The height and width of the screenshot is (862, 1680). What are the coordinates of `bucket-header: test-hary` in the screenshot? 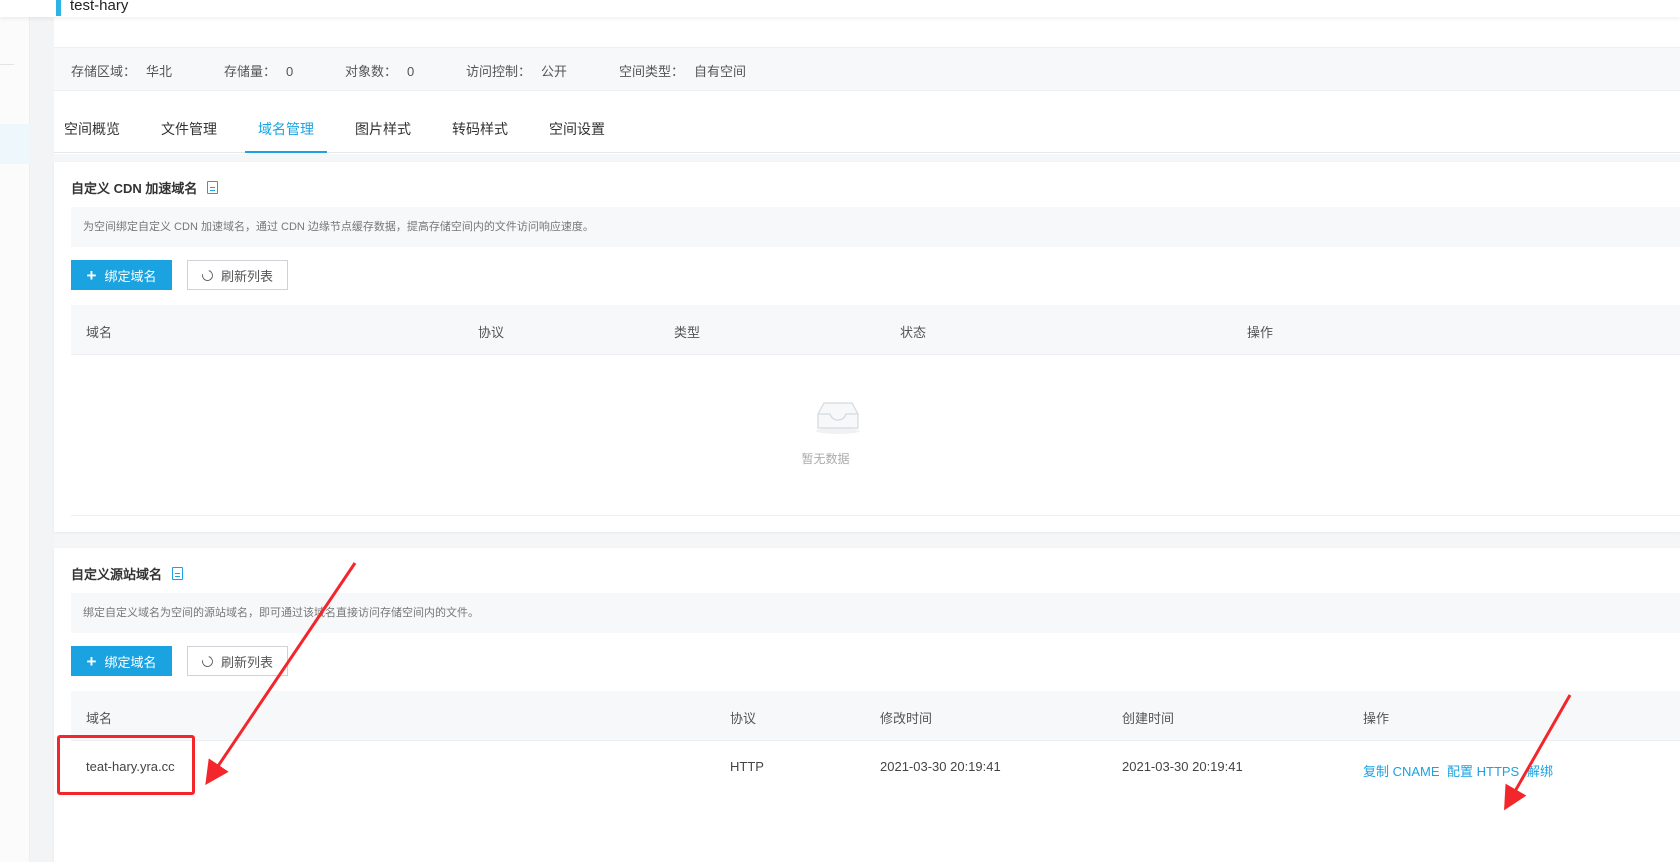 It's located at (92, 8).